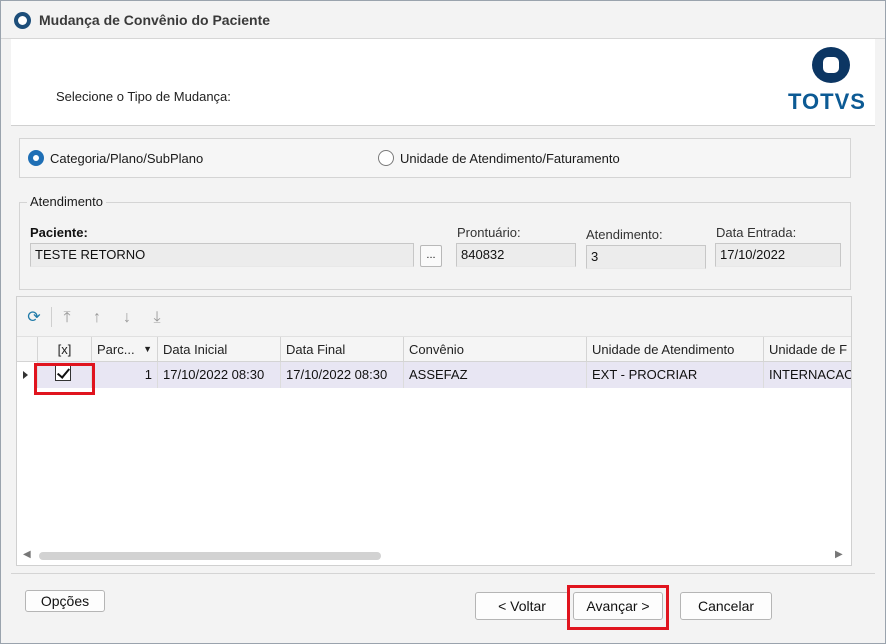 This screenshot has height=644, width=886. Describe the element at coordinates (65, 349) in the screenshot. I see `col-header-check: [x]` at that location.